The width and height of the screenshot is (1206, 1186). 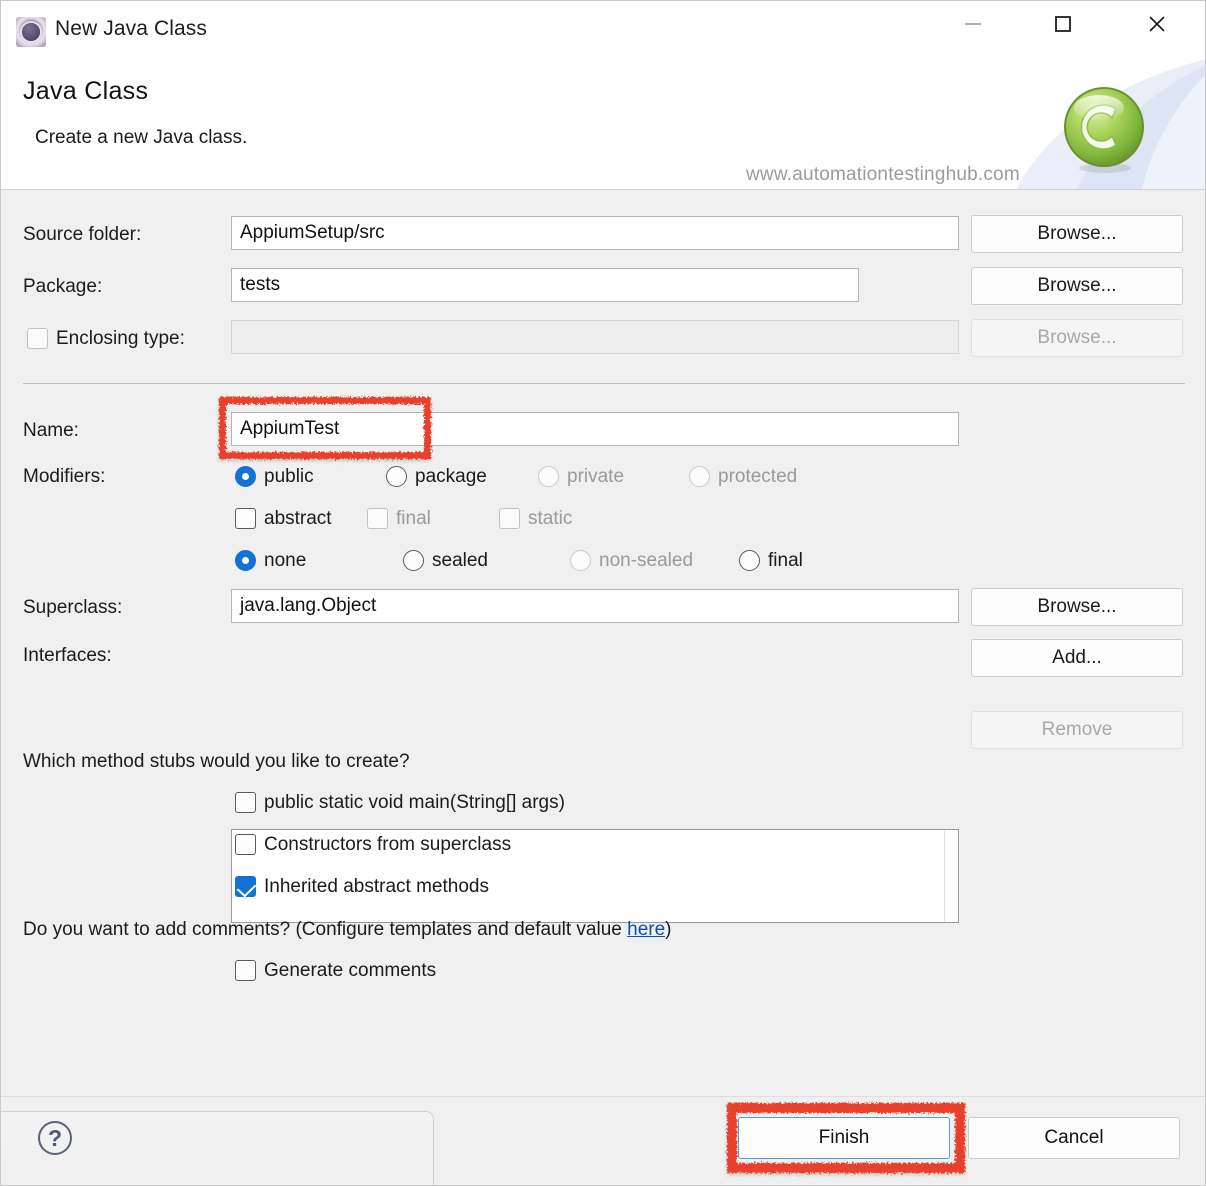 I want to click on generate-comments-checkbox, so click(x=245, y=970).